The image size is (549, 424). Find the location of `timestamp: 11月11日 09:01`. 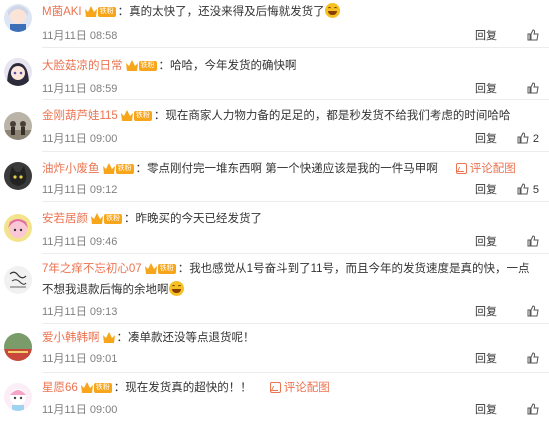

timestamp: 11月11日 09:01 is located at coordinates (80, 359).